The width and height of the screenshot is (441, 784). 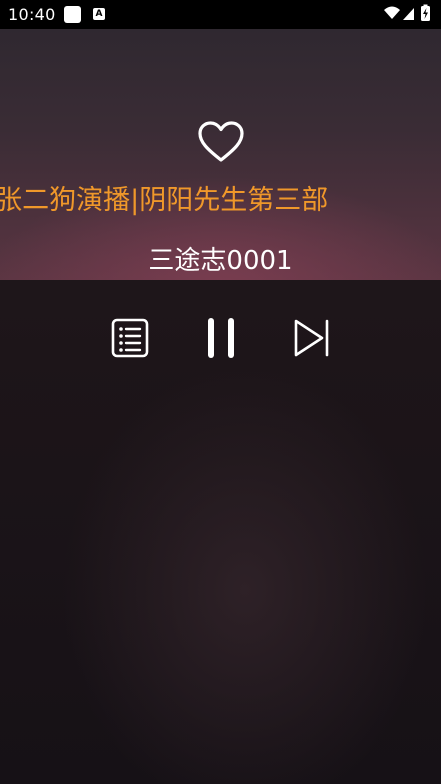 I want to click on heart-outline-icon, so click(x=221, y=141).